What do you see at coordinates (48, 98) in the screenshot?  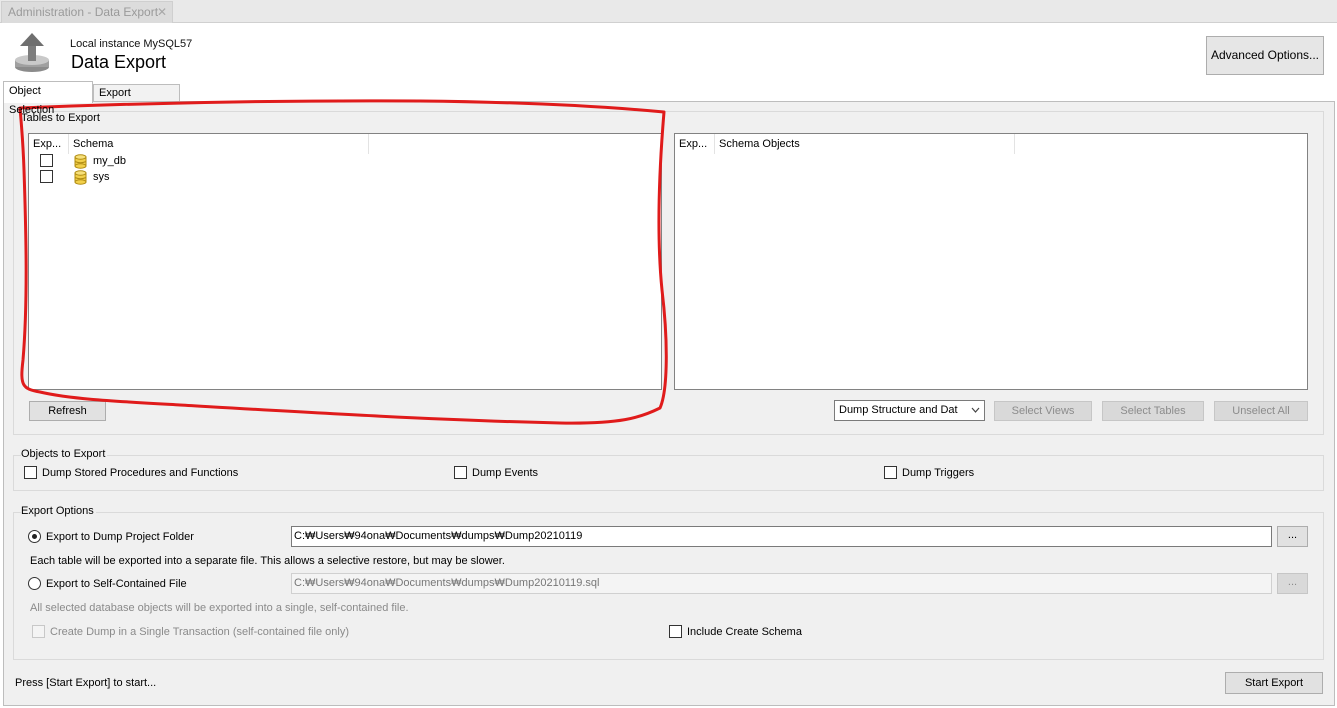 I see `tab-object-selection: Object Selection` at bounding box center [48, 98].